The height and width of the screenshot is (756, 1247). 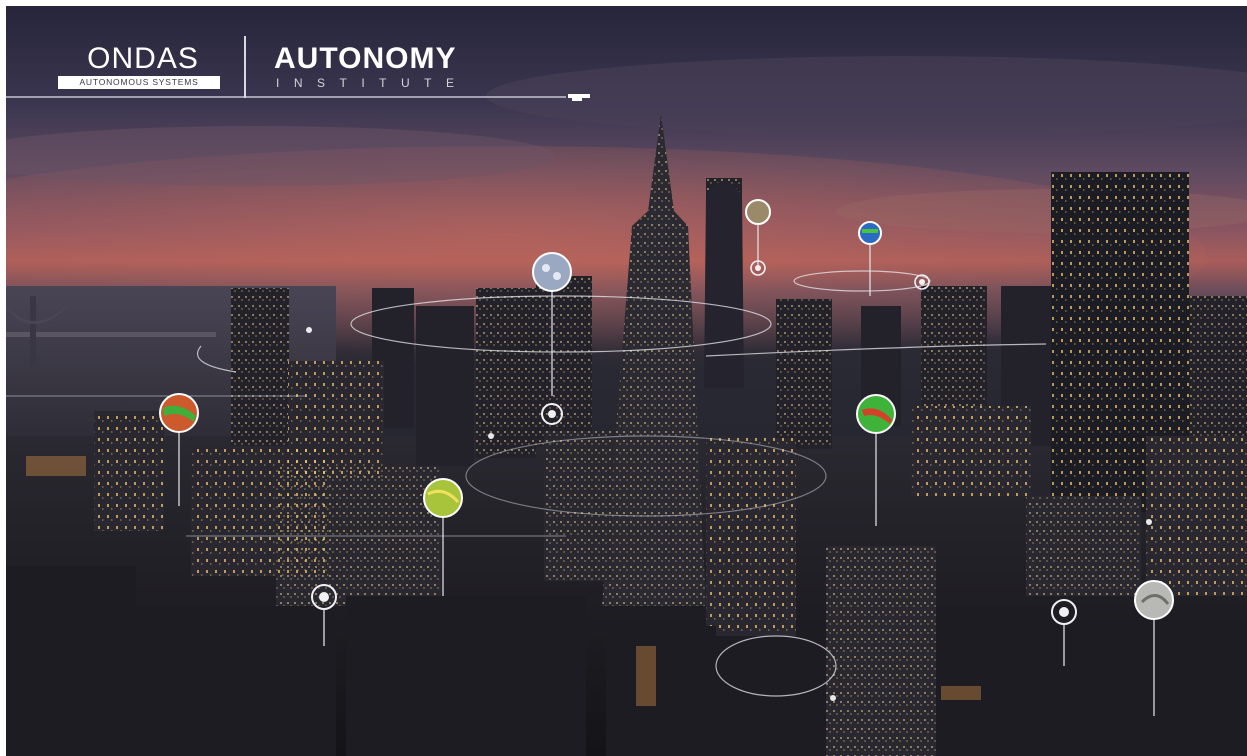 What do you see at coordinates (143, 58) in the screenshot?
I see `ondas-logo-wordmark: ONDAS` at bounding box center [143, 58].